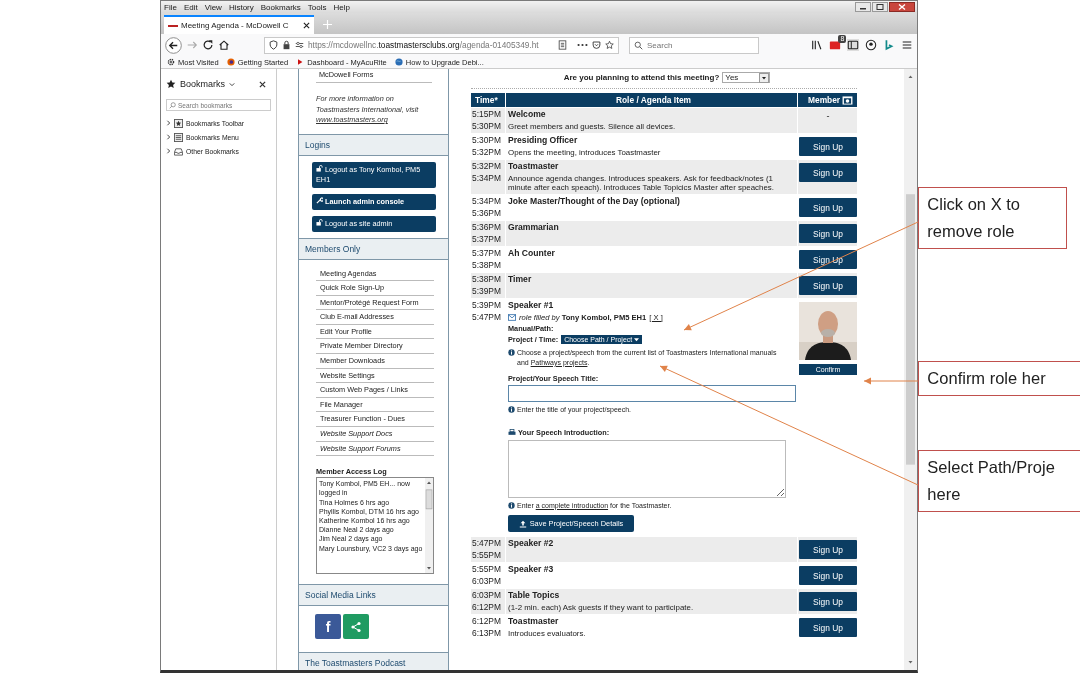 Image resolution: width=1080 pixels, height=675 pixels. What do you see at coordinates (280, 7) in the screenshot?
I see `menu-item: Bookmarks` at bounding box center [280, 7].